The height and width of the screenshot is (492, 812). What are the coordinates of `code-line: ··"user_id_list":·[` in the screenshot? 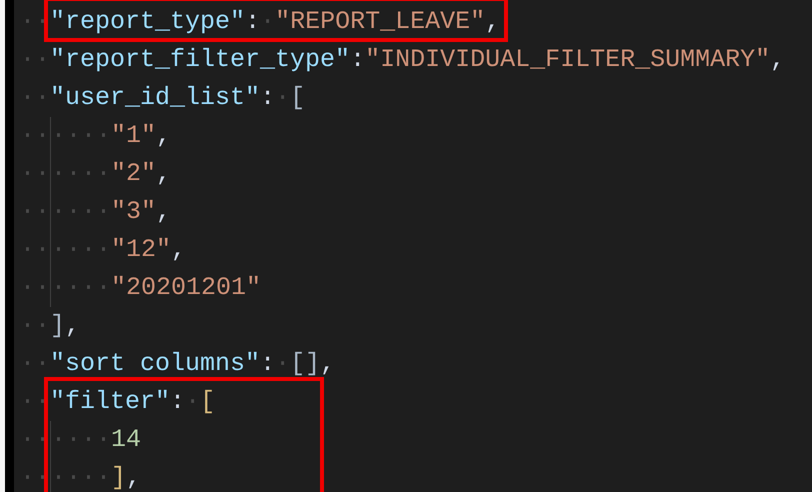 It's located at (163, 98).